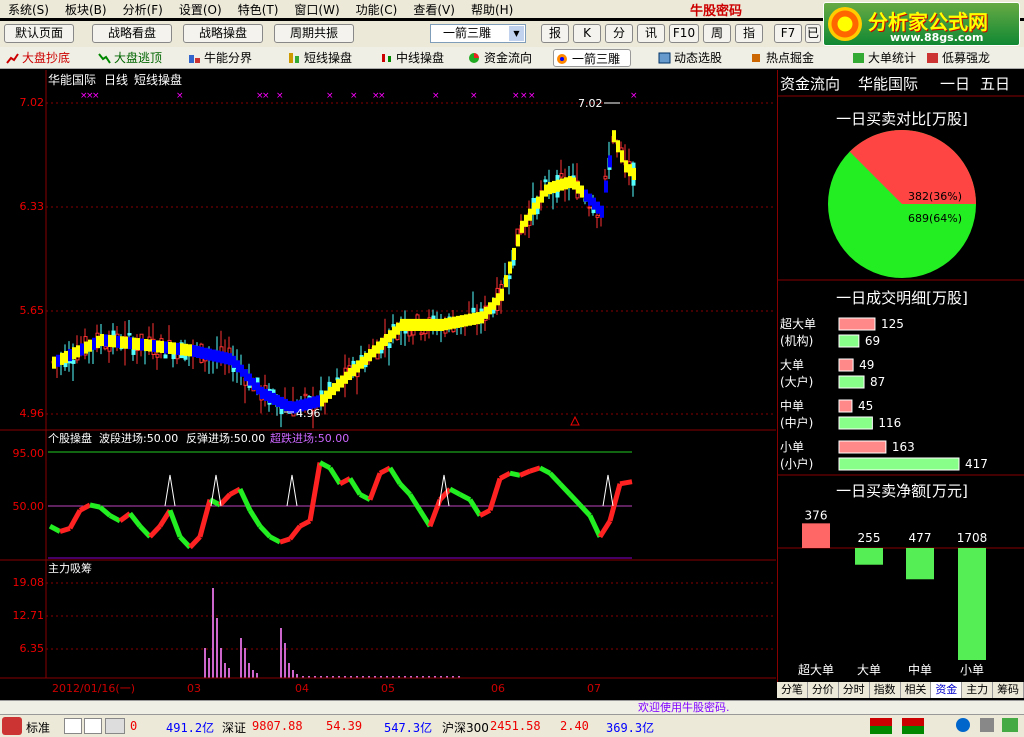  I want to click on f10-button: F10, so click(684, 33).